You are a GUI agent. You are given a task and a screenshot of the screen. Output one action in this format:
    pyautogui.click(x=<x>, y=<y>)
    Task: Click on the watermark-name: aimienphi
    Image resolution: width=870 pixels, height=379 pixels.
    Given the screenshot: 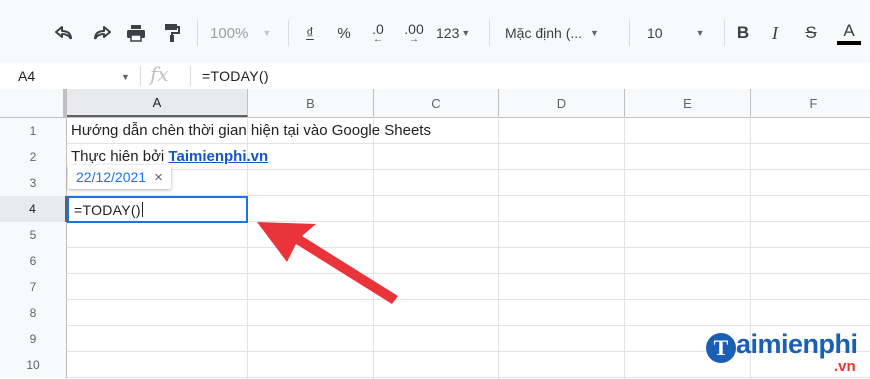 What is the action you would take?
    pyautogui.click(x=797, y=344)
    